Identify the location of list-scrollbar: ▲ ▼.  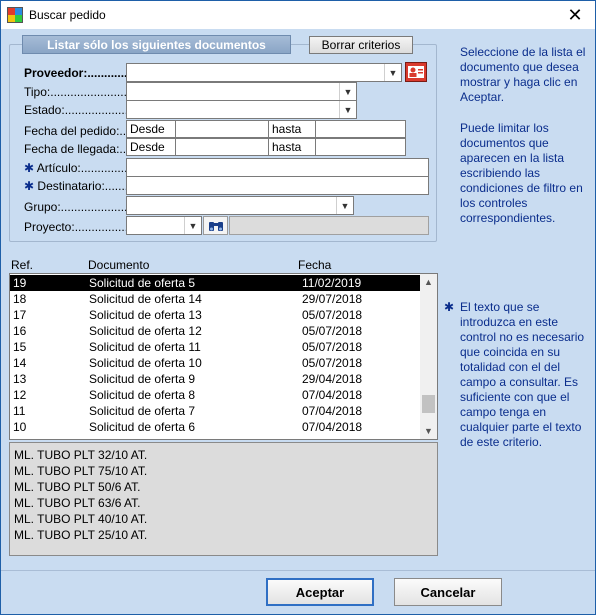
(428, 356).